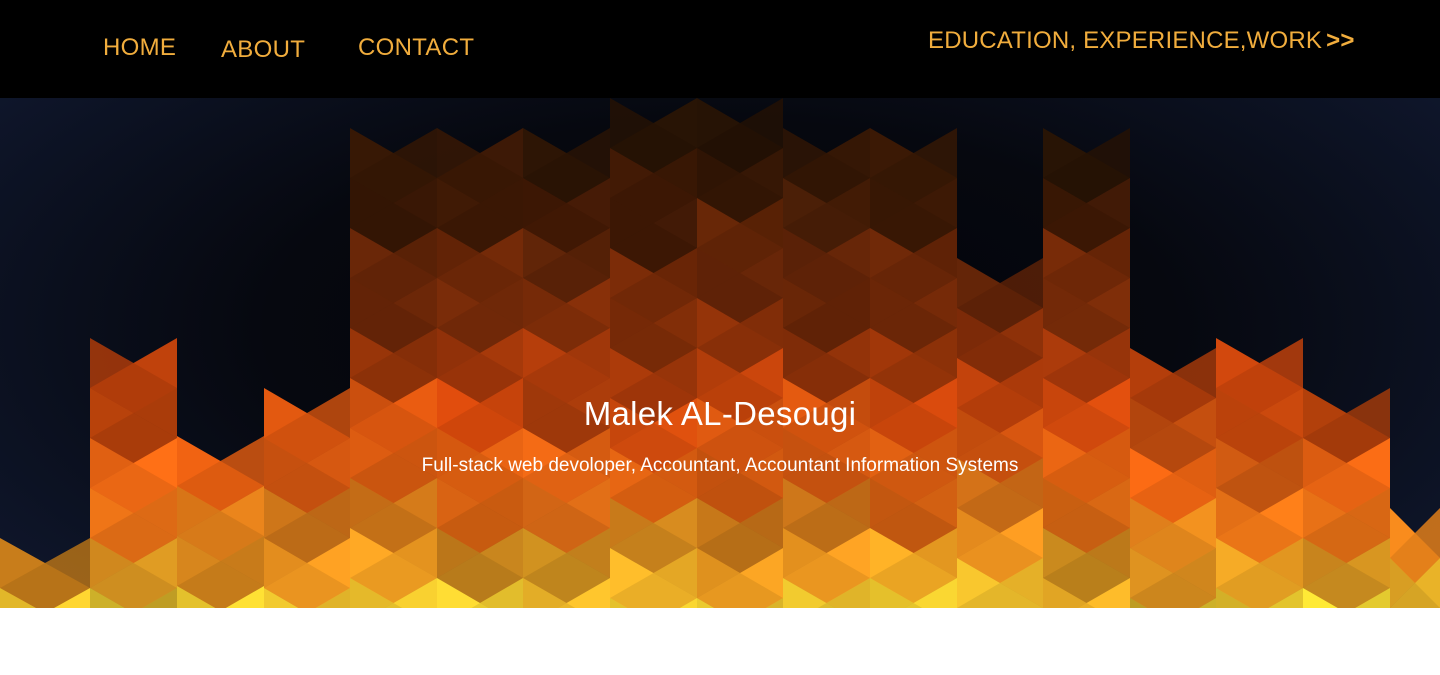 The height and width of the screenshot is (675, 1440). Describe the element at coordinates (139, 48) in the screenshot. I see `nav-link-home: HOME` at that location.